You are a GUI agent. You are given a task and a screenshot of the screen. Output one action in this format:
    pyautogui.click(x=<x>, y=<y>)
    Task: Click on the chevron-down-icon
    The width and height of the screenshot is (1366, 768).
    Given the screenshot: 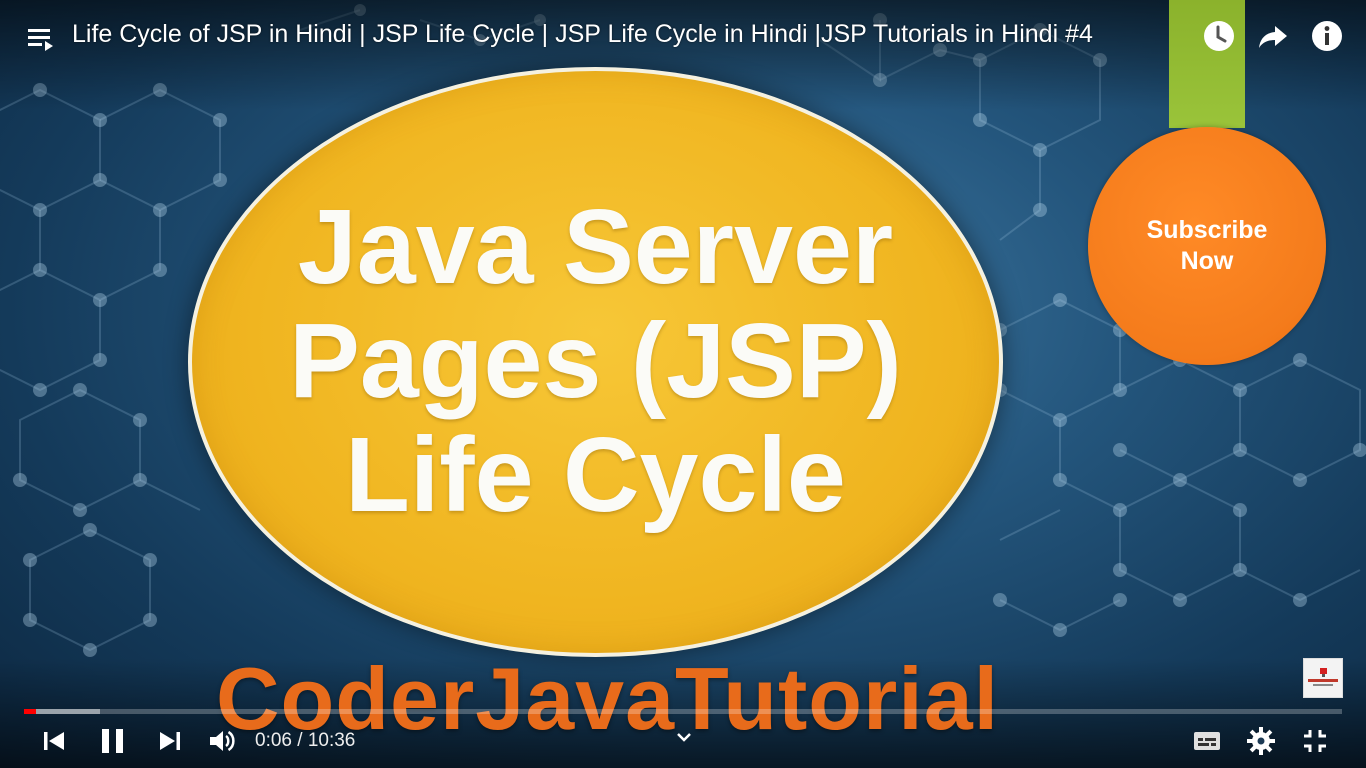 What is the action you would take?
    pyautogui.click(x=684, y=737)
    